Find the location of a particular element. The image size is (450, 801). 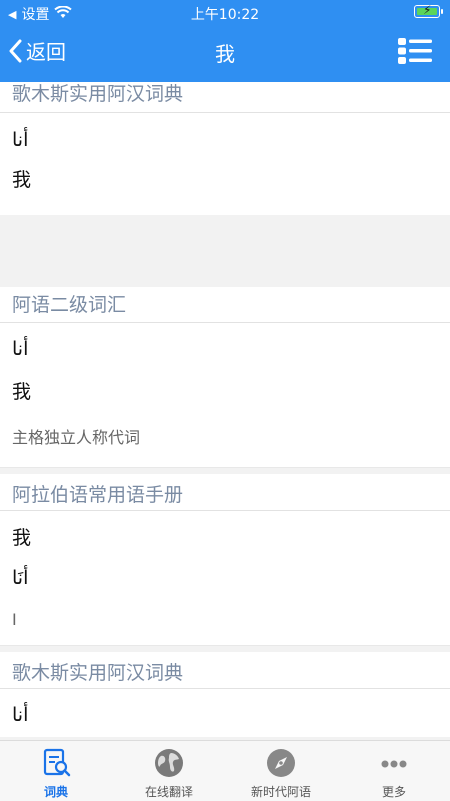

dictionary-icon is located at coordinates (57, 762).